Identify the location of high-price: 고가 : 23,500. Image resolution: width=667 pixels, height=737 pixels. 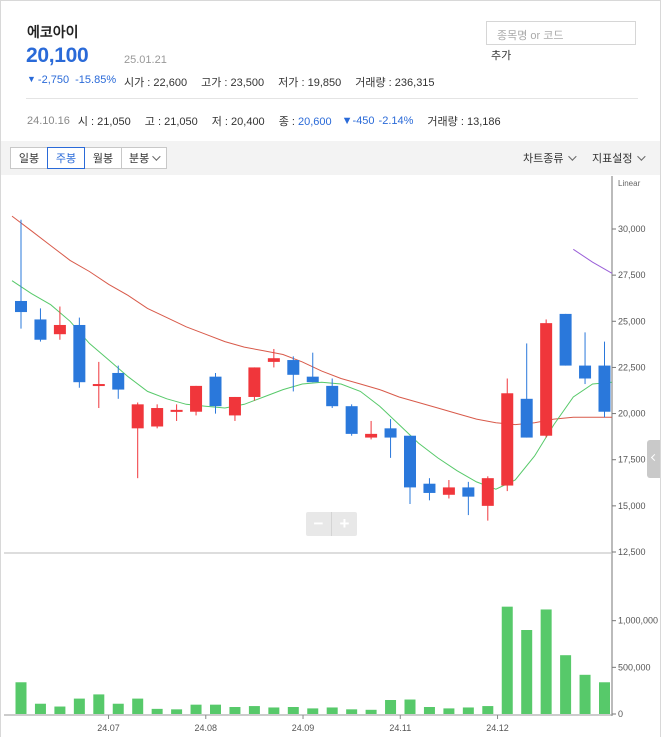
(233, 83).